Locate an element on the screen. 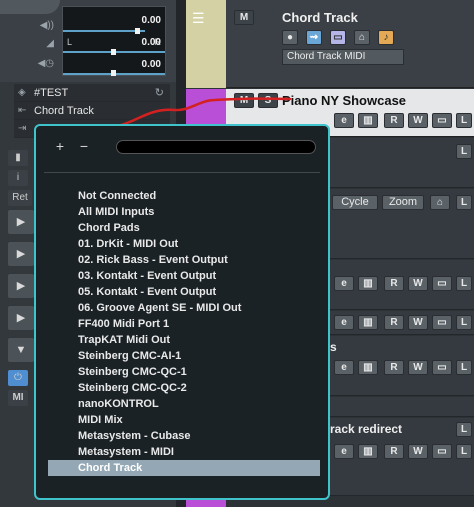  piano-write-button: W is located at coordinates (418, 120).